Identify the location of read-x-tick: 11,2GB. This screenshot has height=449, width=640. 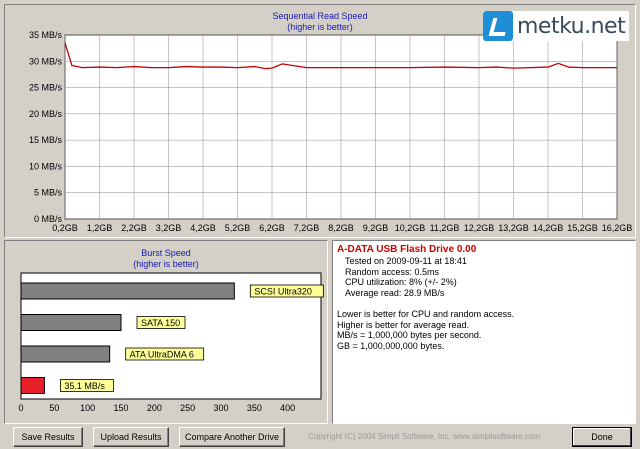
(445, 228).